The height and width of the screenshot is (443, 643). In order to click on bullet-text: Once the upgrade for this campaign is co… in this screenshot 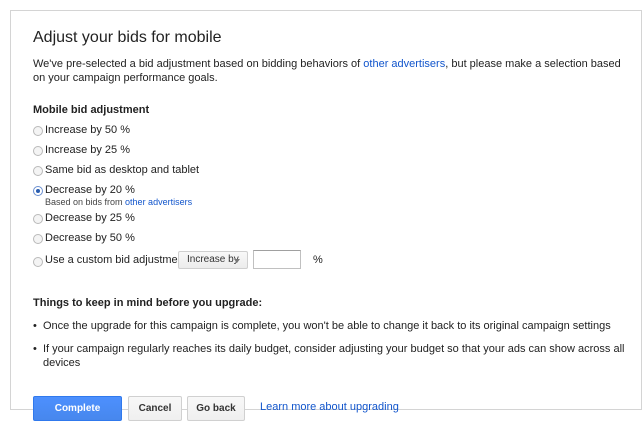, I will do `click(327, 326)`.